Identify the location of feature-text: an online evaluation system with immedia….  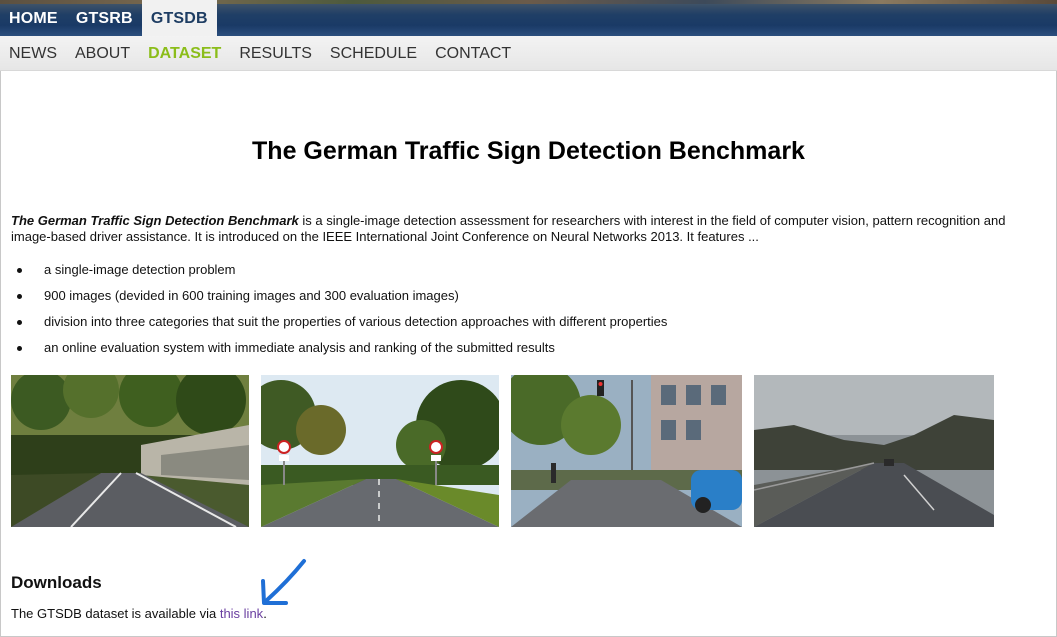
(299, 347).